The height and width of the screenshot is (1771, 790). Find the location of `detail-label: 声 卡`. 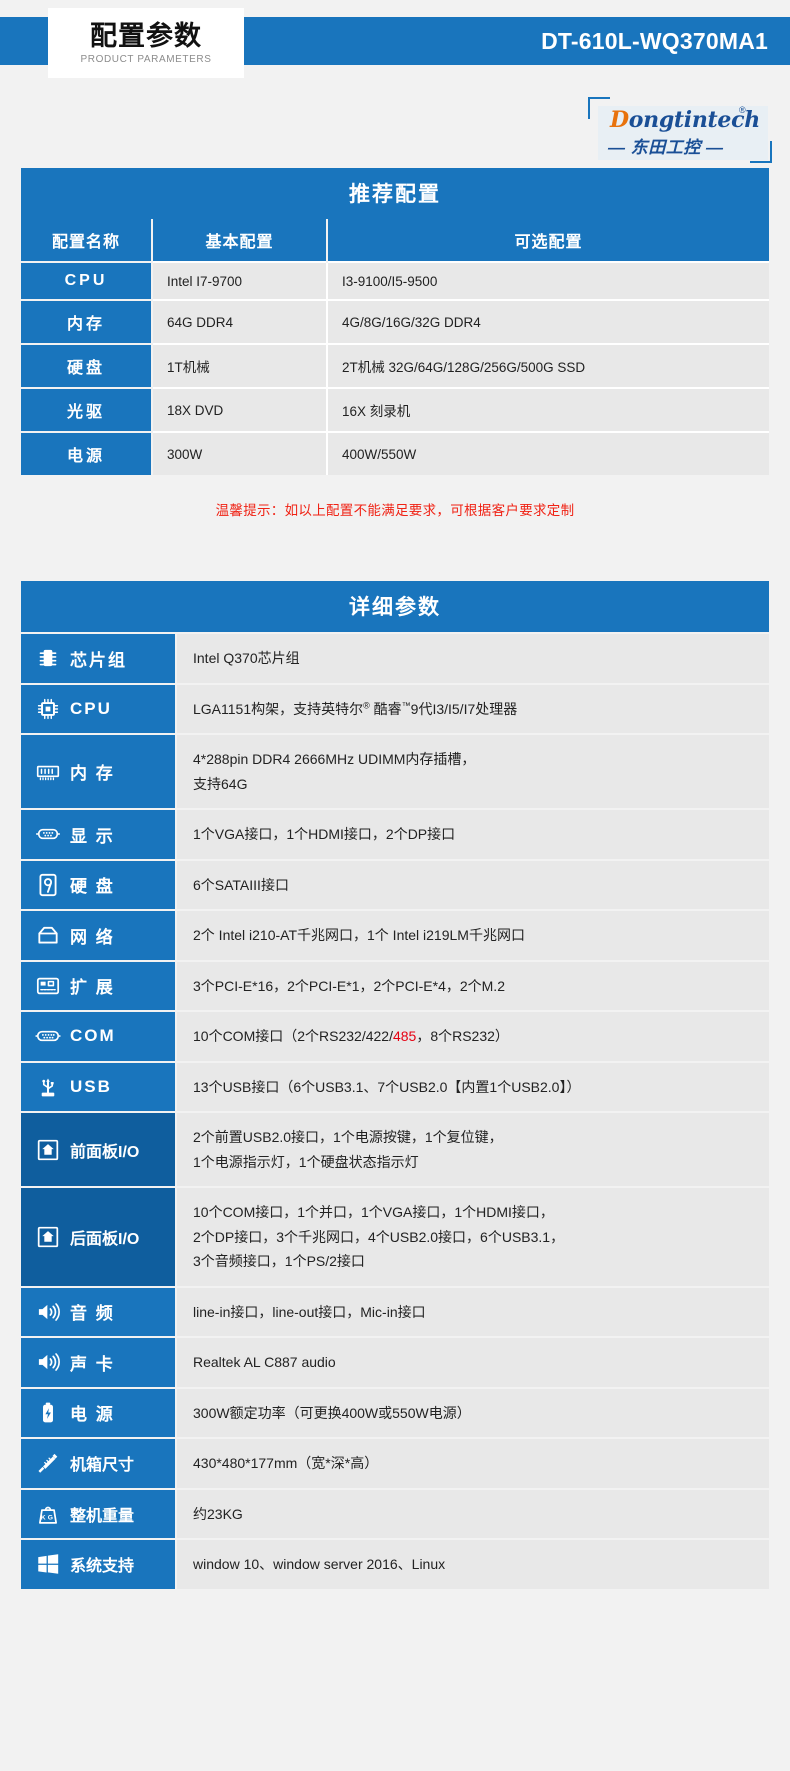

detail-label: 声 卡 is located at coordinates (92, 1364).